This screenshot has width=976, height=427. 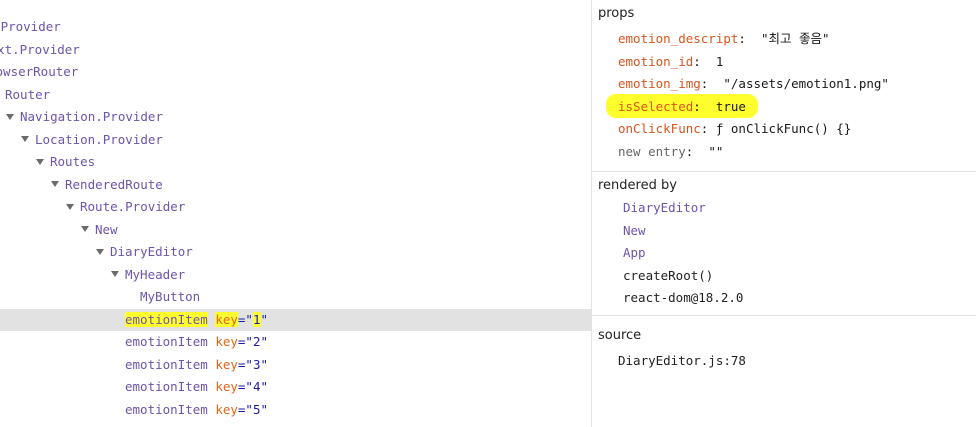 What do you see at coordinates (295, 72) in the screenshot?
I see `tree-row: rowserRouter` at bounding box center [295, 72].